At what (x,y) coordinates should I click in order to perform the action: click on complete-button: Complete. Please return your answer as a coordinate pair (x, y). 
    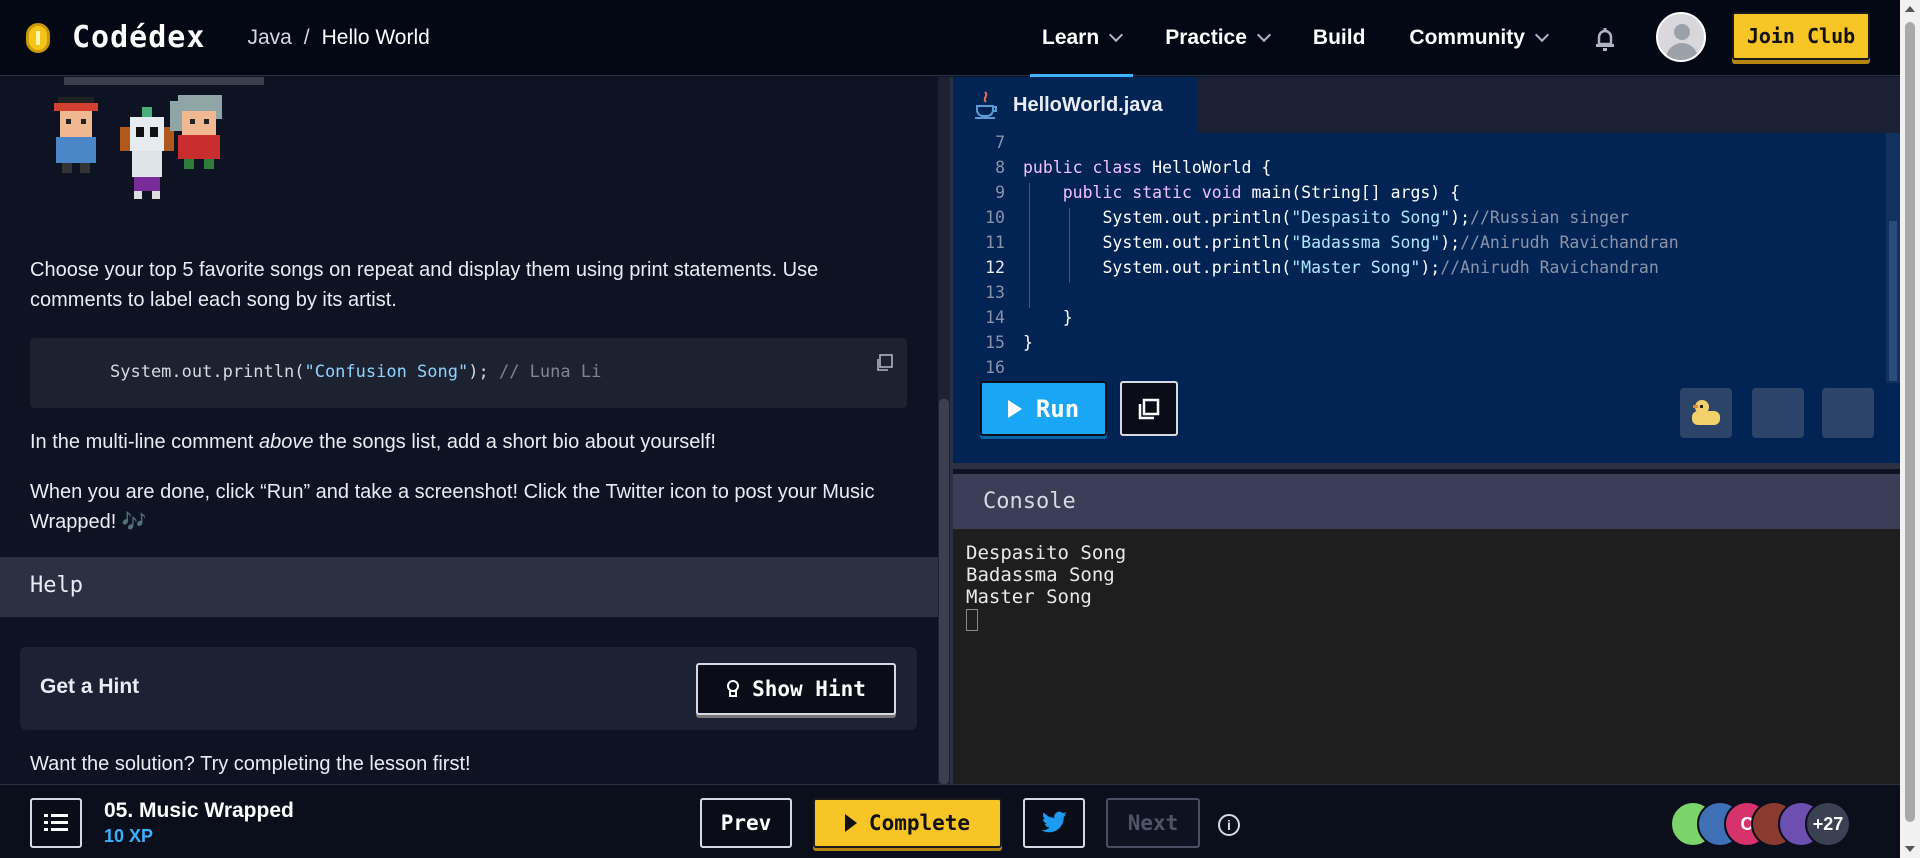
    Looking at the image, I should click on (907, 823).